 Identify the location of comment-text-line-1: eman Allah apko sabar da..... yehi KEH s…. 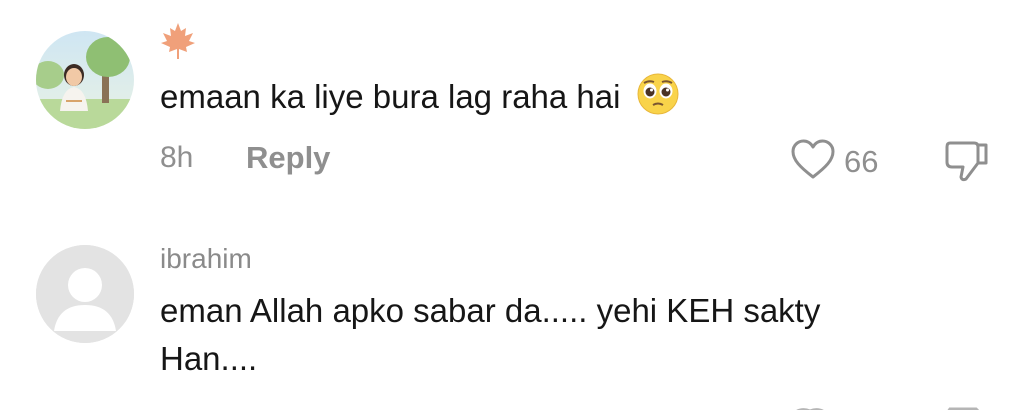
(490, 310).